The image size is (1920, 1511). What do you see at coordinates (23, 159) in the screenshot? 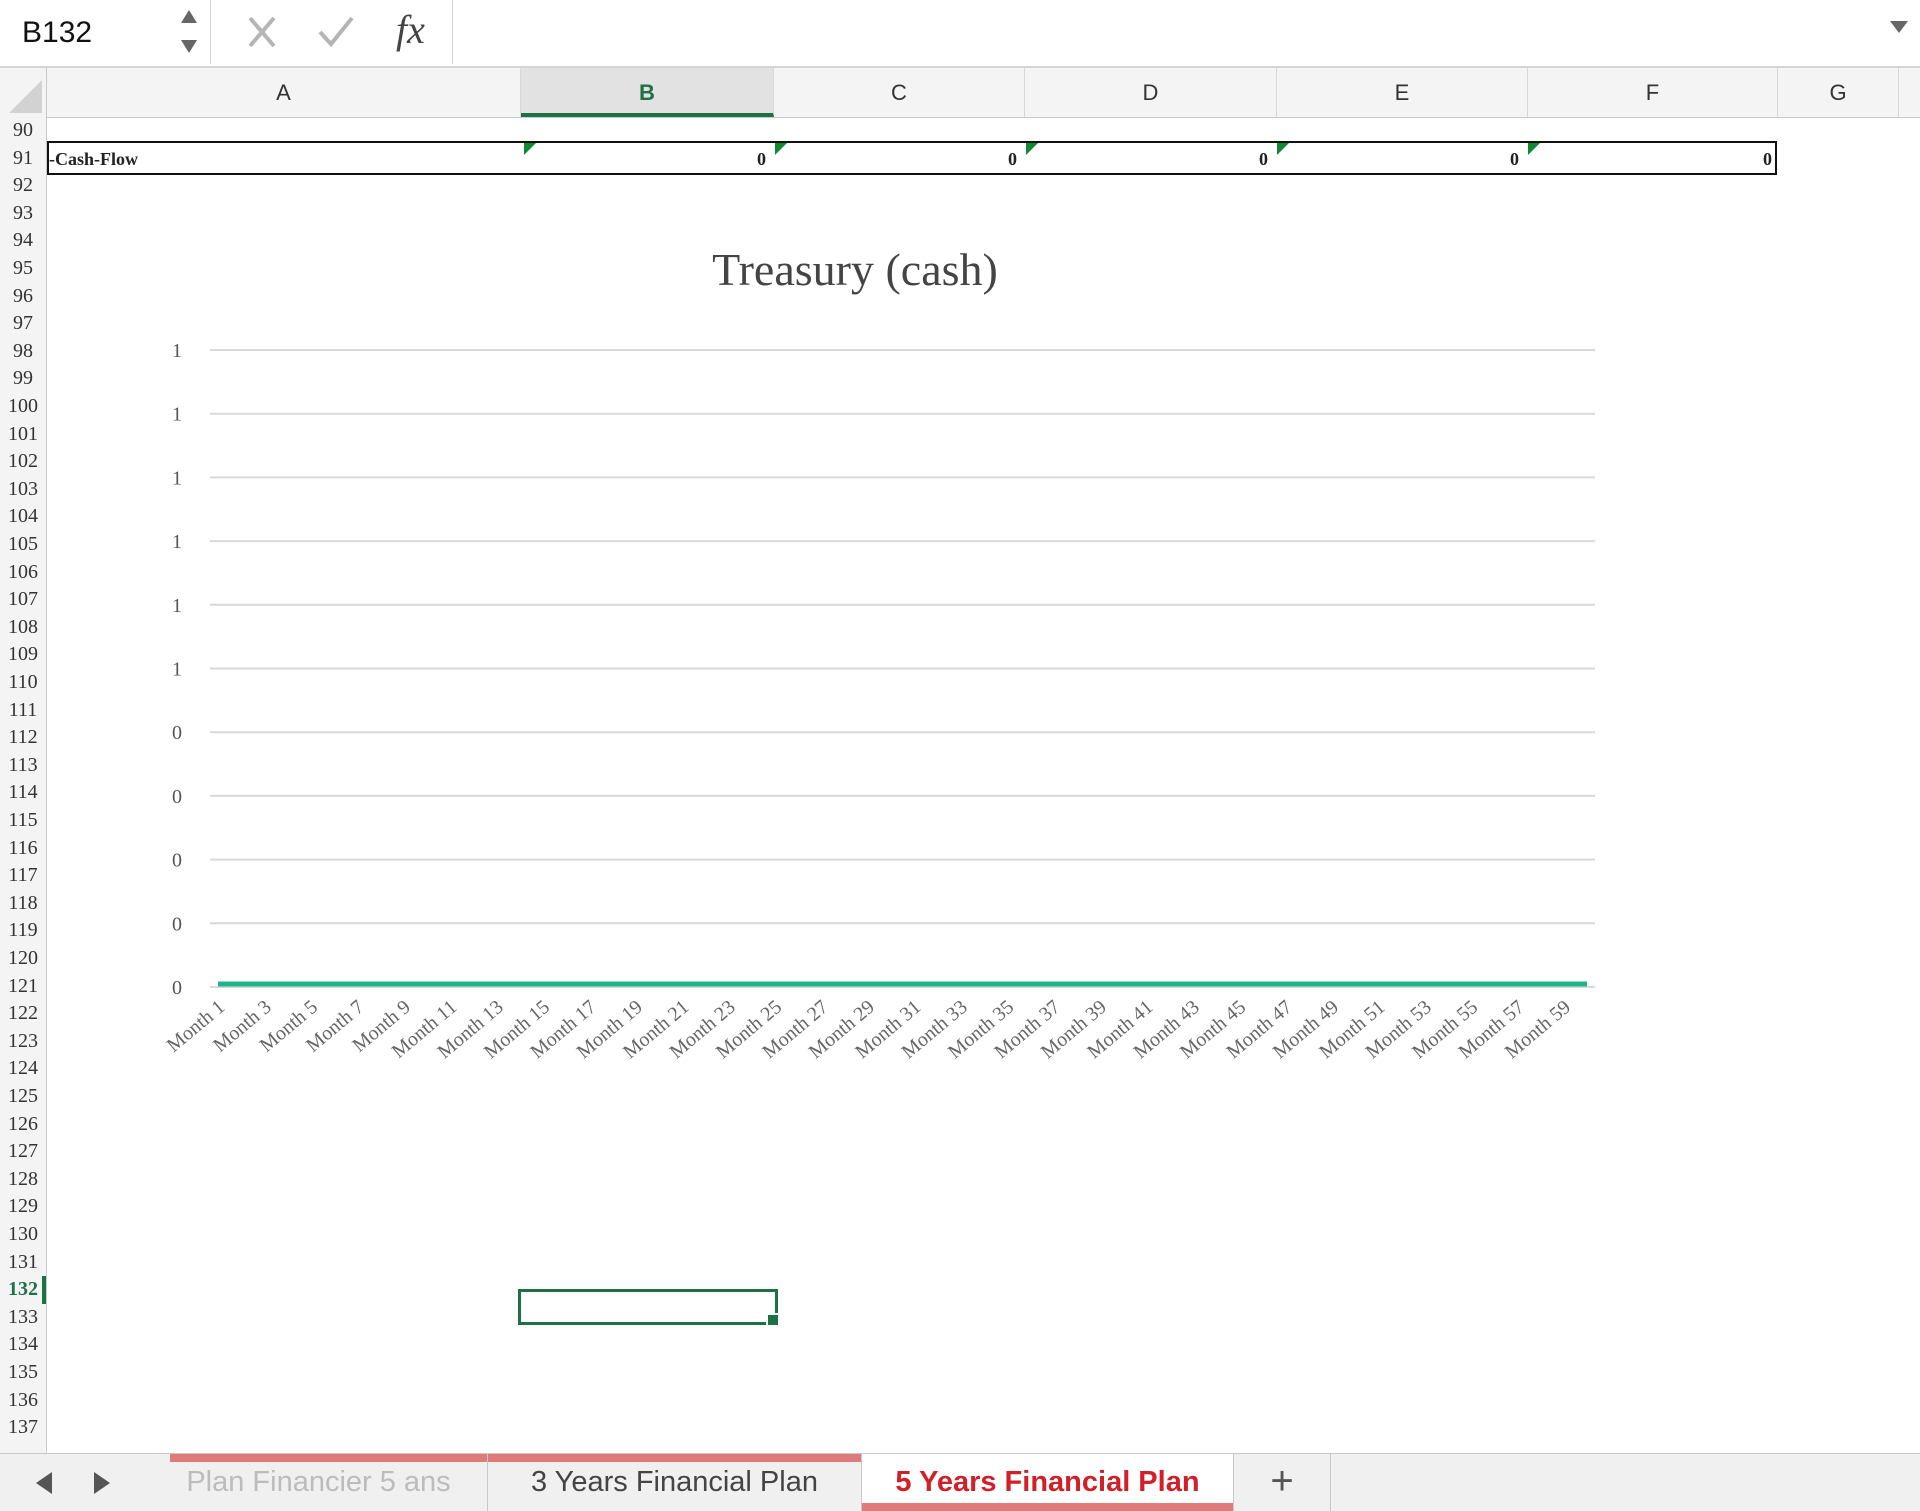
I see `row-header-91: 91` at bounding box center [23, 159].